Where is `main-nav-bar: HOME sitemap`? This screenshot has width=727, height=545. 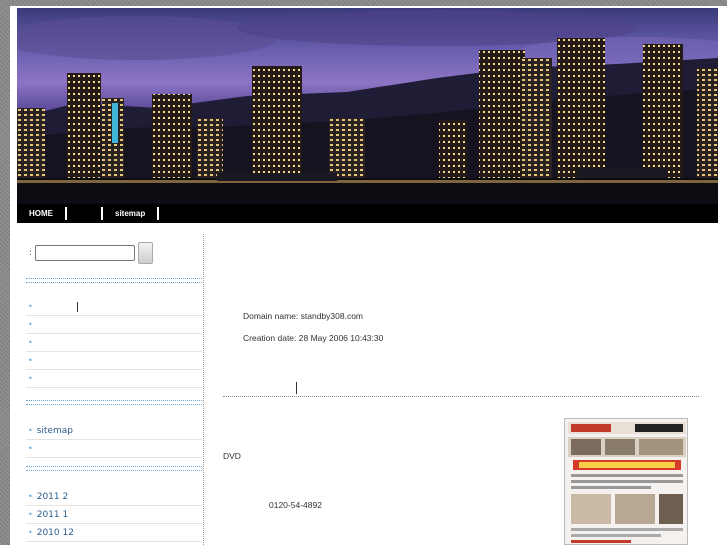 main-nav-bar: HOME sitemap is located at coordinates (367, 213).